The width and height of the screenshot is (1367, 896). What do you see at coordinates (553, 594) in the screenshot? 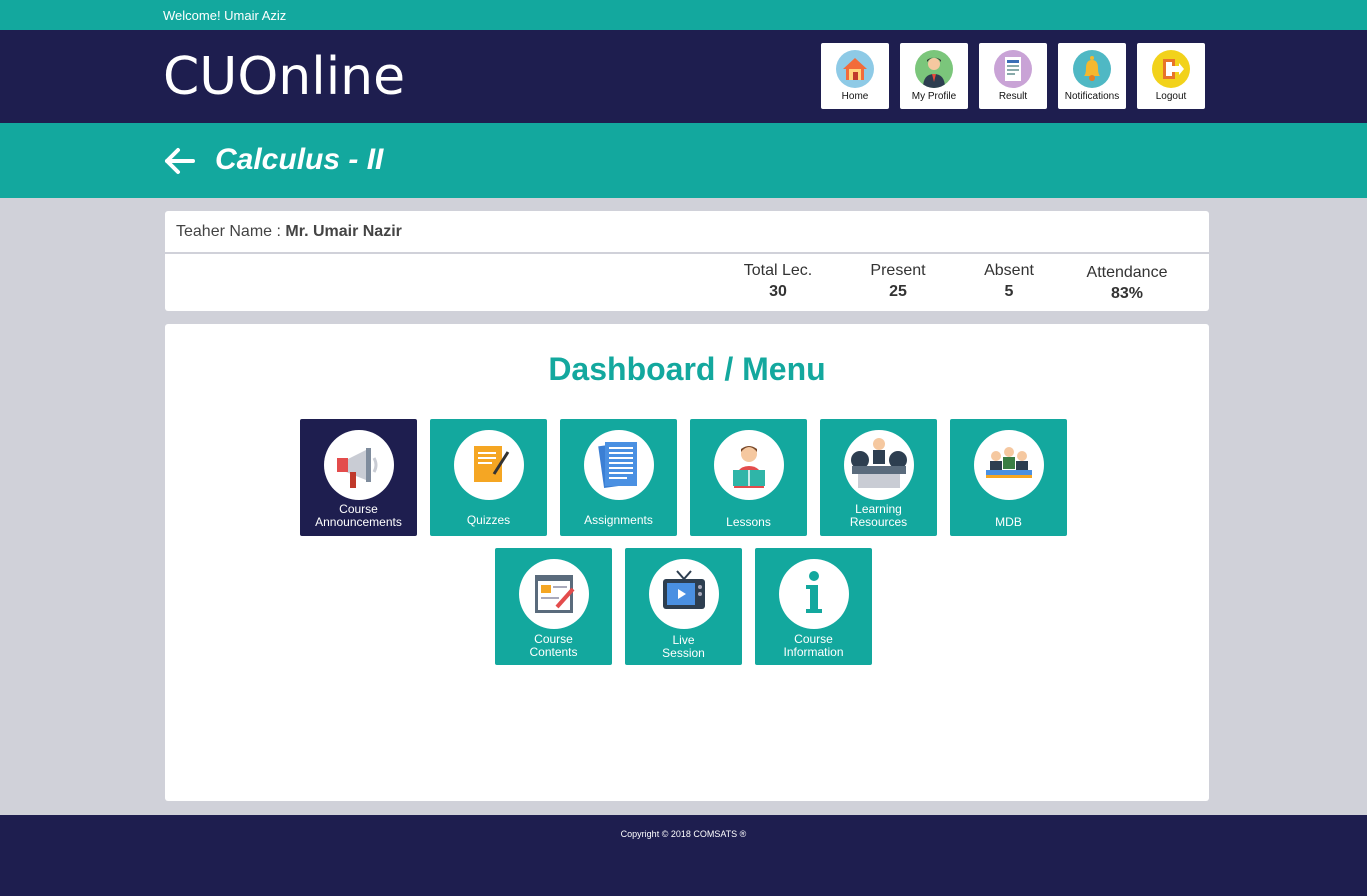
I see `course-contents-icon` at bounding box center [553, 594].